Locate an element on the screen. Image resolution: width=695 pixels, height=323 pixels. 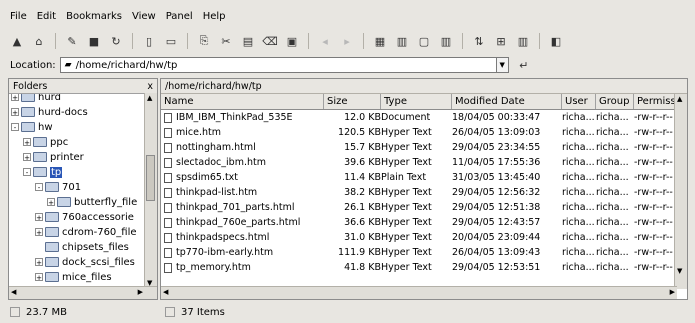
view-tree-icon: ▢ is located at coordinates (424, 41).